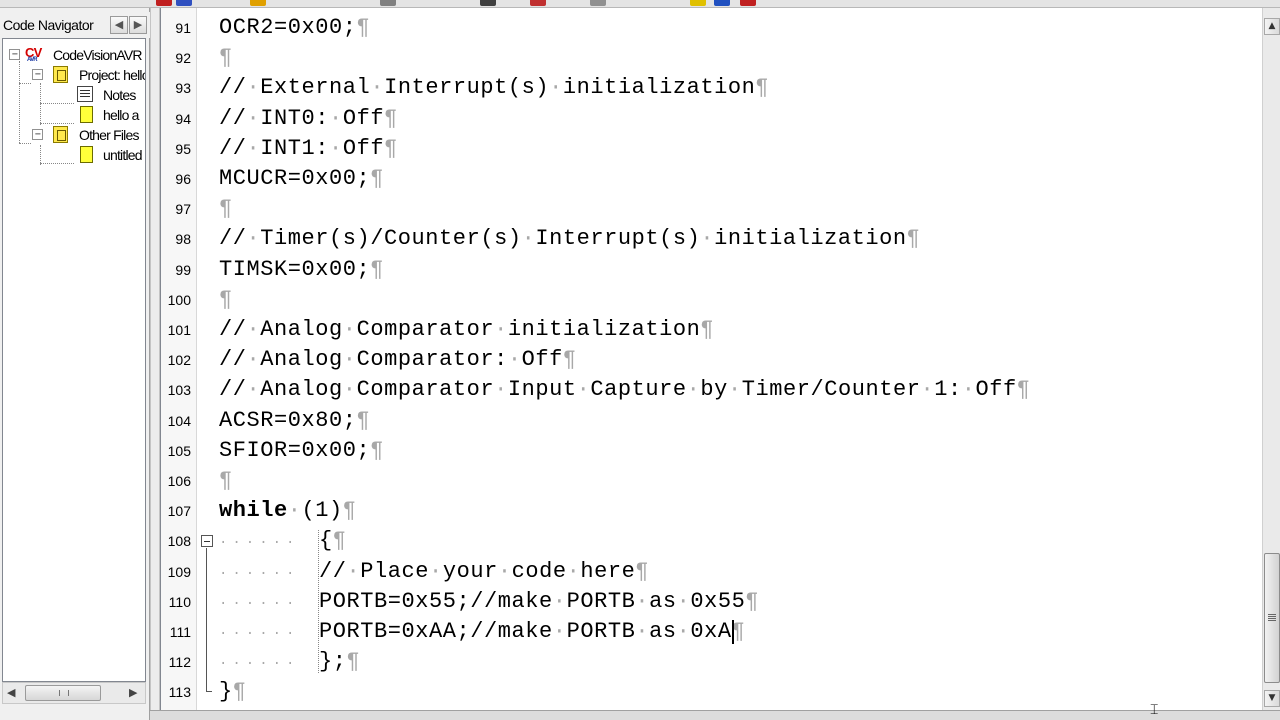  I want to click on cv-logo-sub: AVR, so click(32, 60).